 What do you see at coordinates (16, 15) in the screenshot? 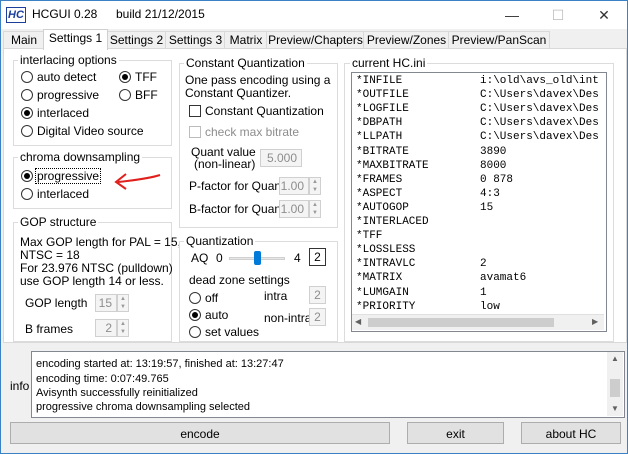
I see `app-logo-icon: HC` at bounding box center [16, 15].